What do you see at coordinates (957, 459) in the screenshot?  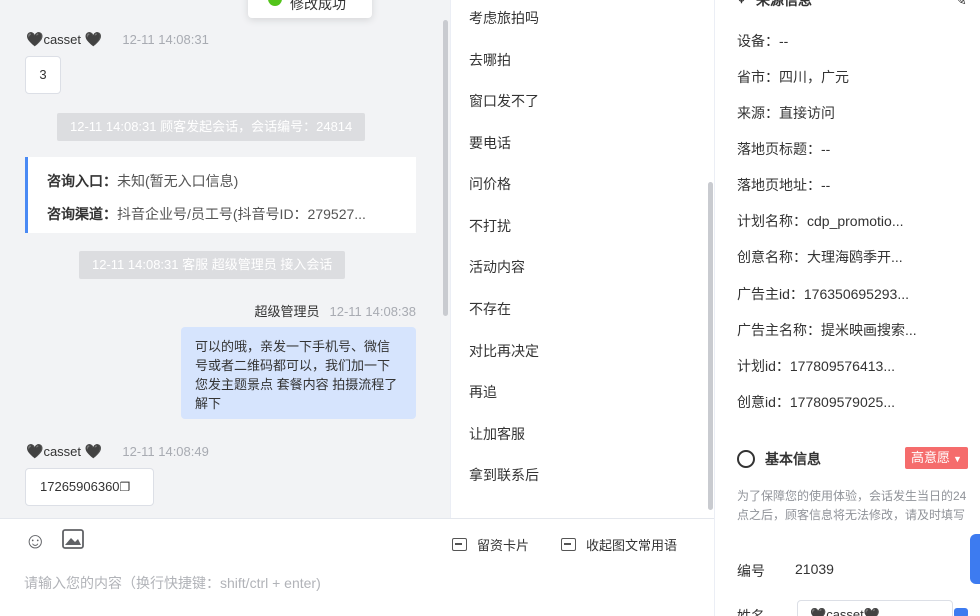 I see `caret-down-icon: ▼` at bounding box center [957, 459].